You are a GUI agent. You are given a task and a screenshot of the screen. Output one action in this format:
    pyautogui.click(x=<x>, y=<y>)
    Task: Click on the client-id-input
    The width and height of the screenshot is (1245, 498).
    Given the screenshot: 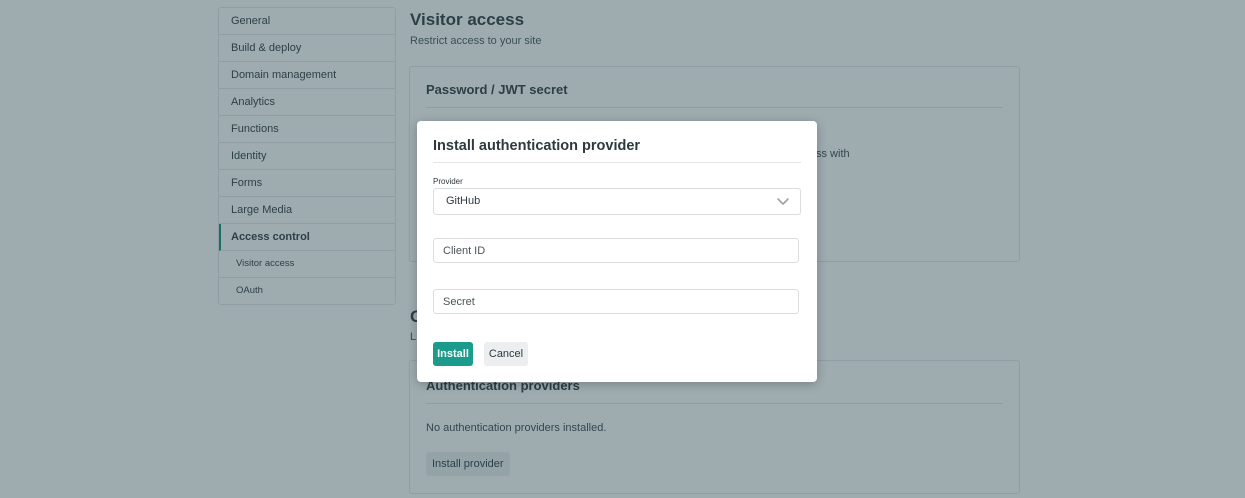 What is the action you would take?
    pyautogui.click(x=616, y=250)
    